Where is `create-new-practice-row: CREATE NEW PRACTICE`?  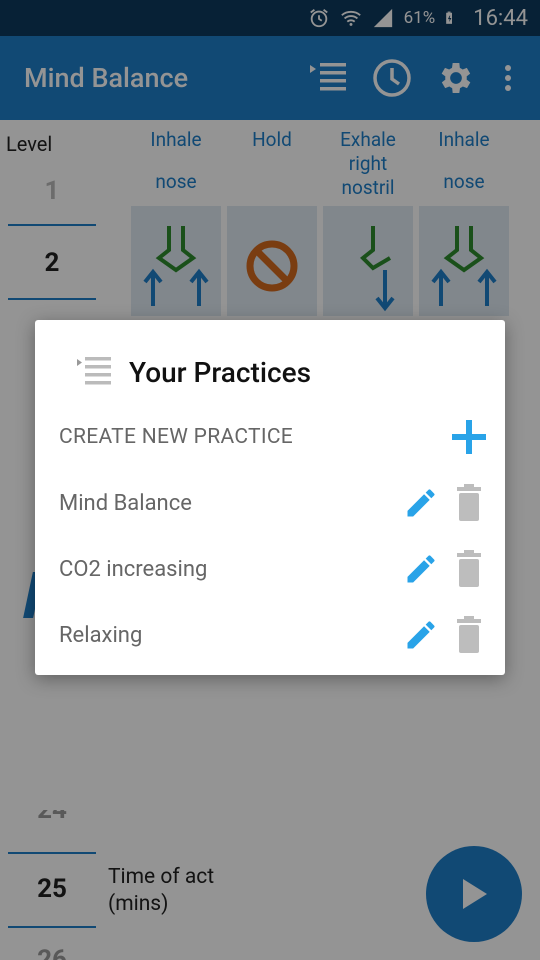 create-new-practice-row: CREATE NEW PRACTICE is located at coordinates (274, 437).